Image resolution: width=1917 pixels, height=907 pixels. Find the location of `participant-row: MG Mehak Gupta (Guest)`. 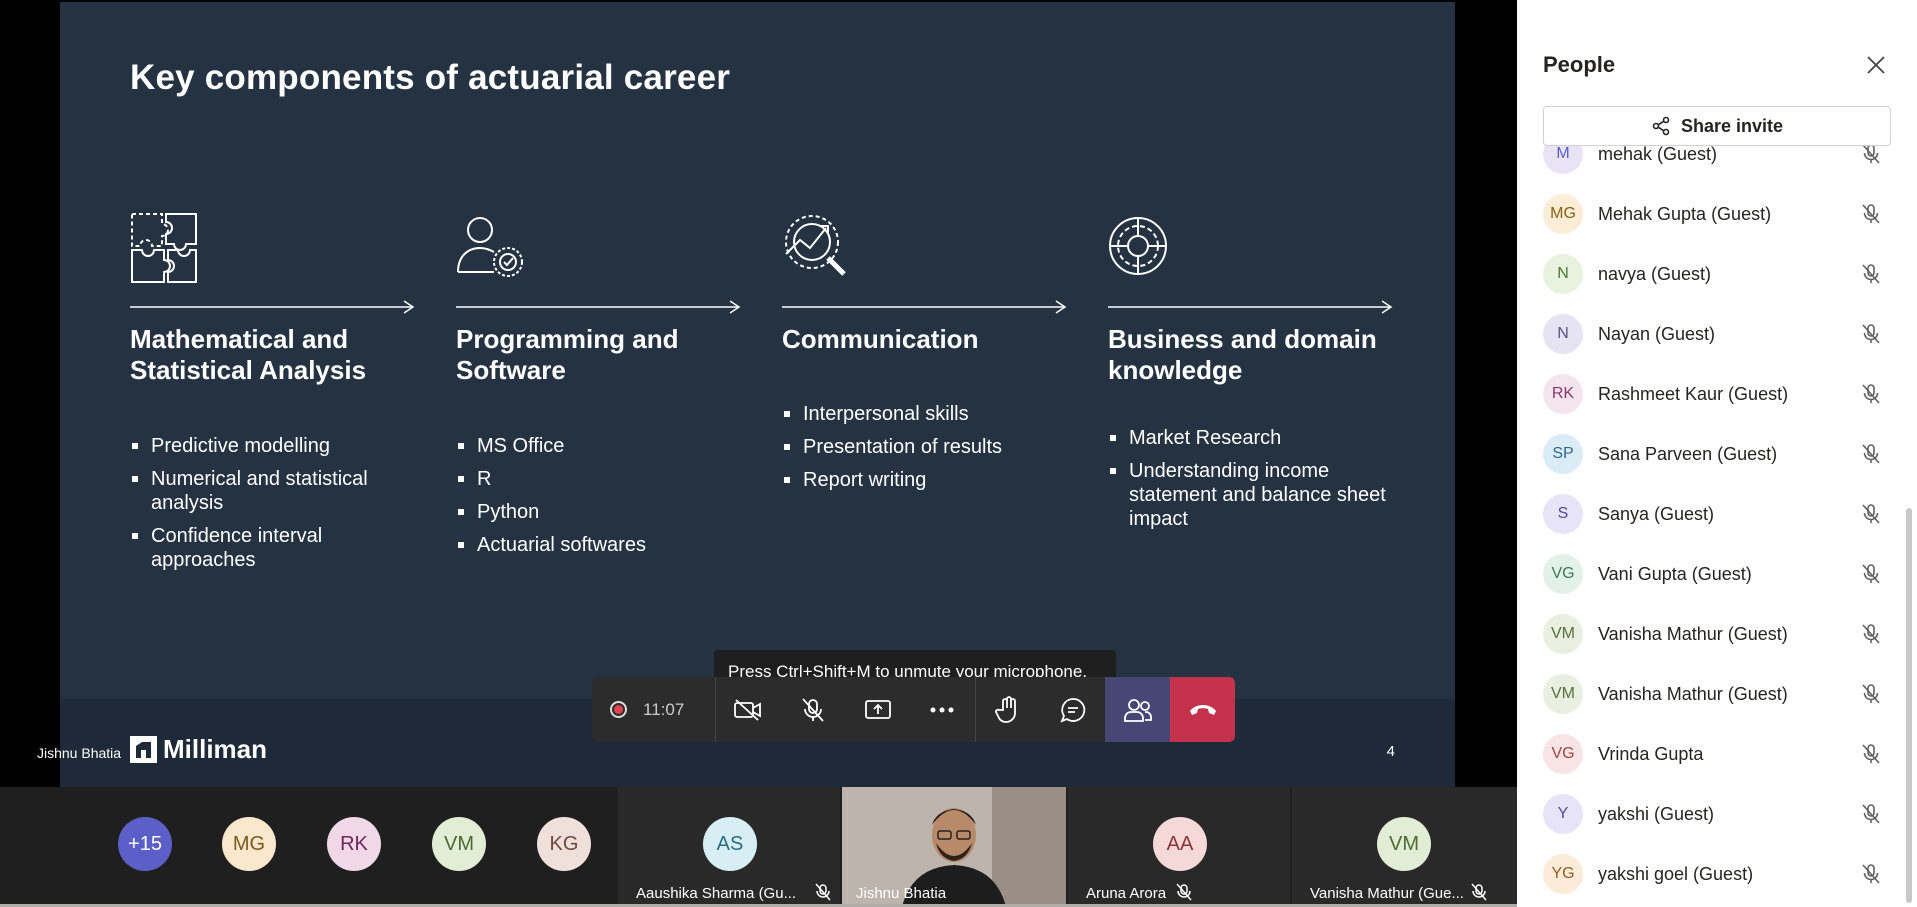

participant-row: MG Mehak Gupta (Guest) is located at coordinates (1712, 214).